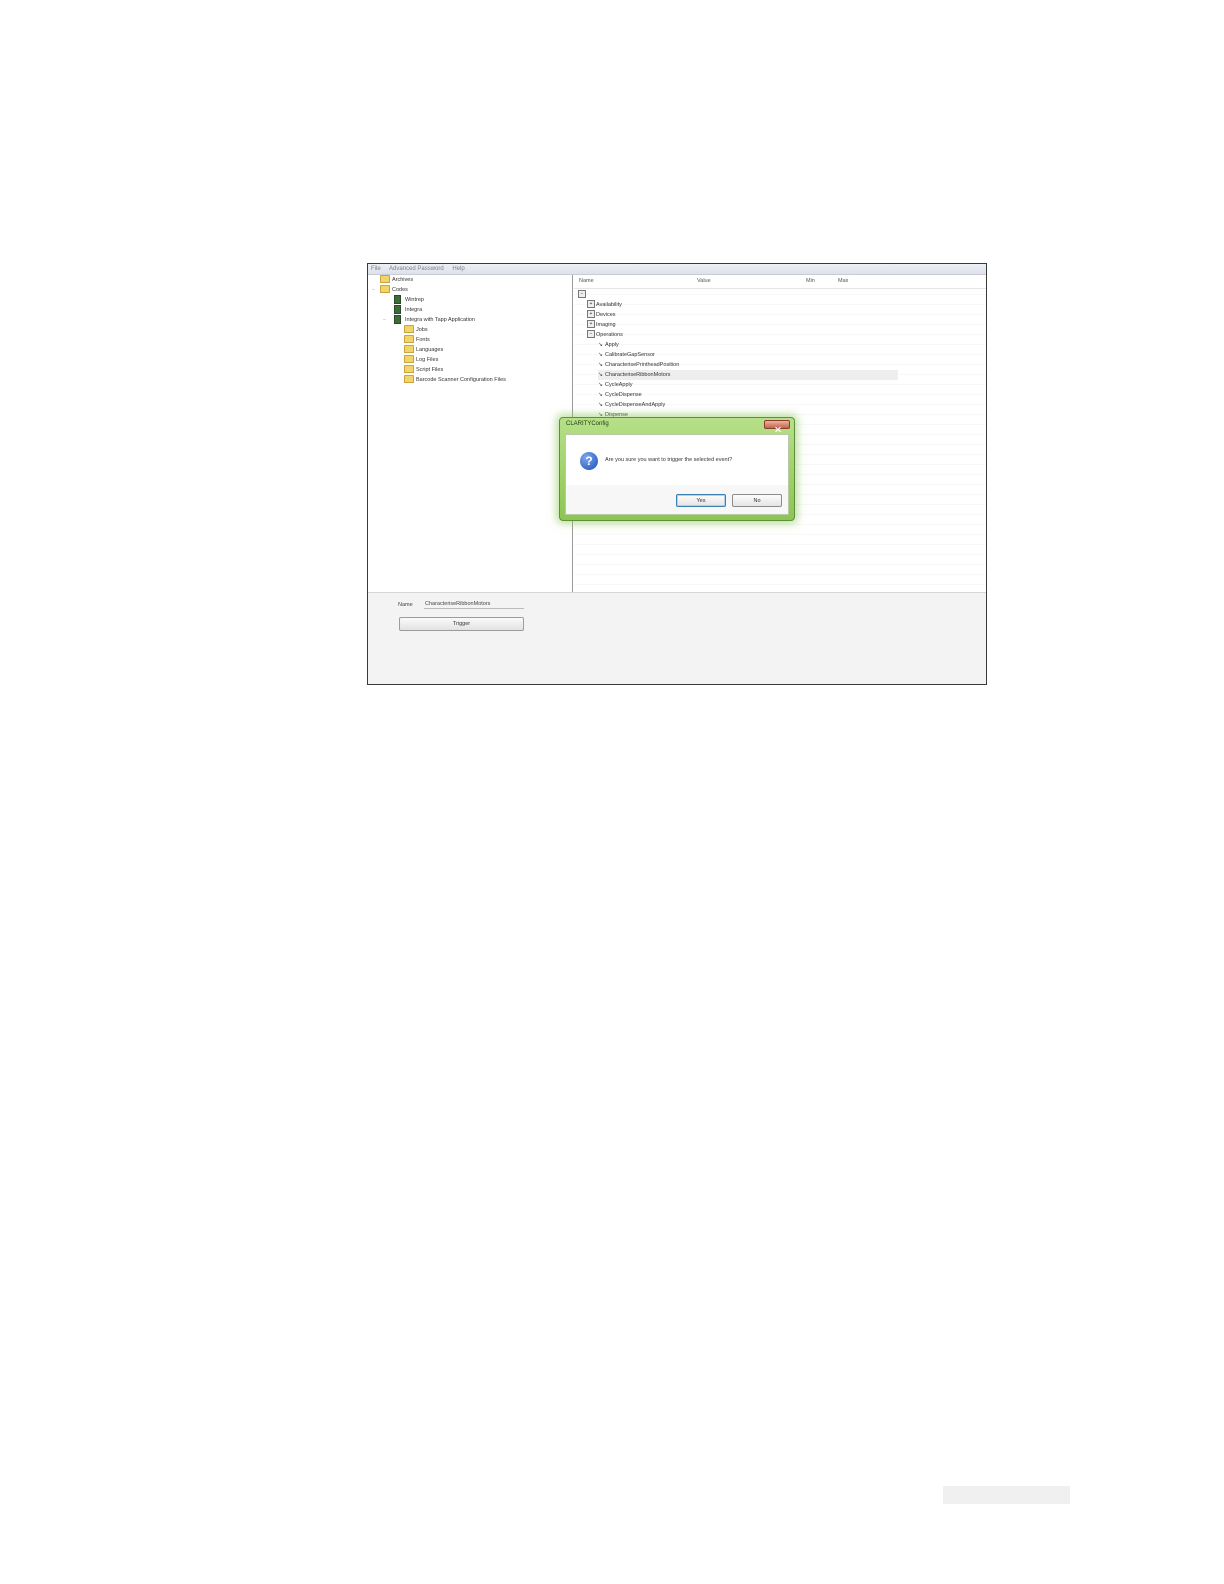 This screenshot has height=1584, width=1224. What do you see at coordinates (430, 350) in the screenshot?
I see `tree-item-label: Languages` at bounding box center [430, 350].